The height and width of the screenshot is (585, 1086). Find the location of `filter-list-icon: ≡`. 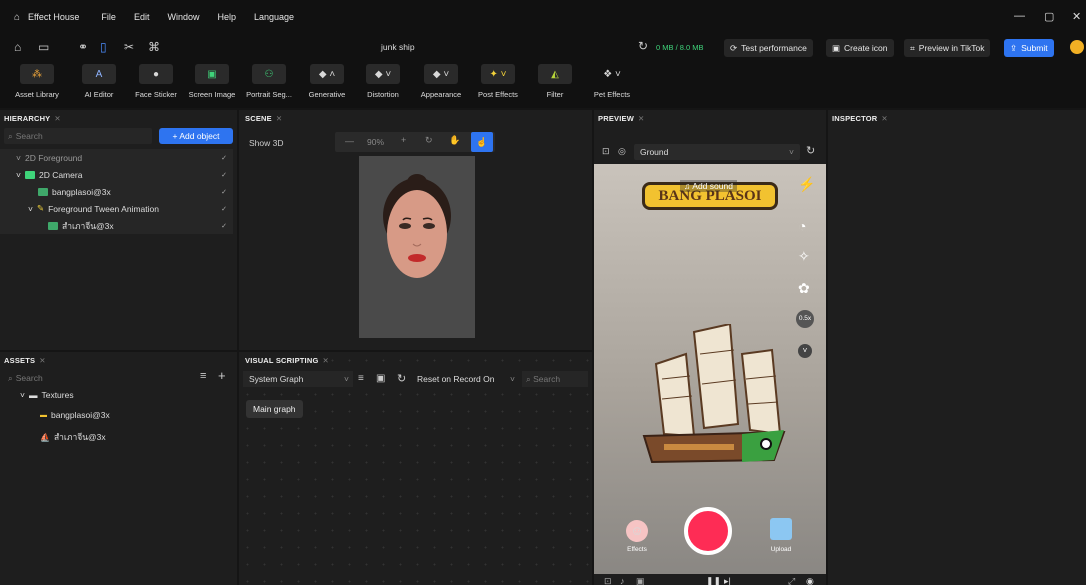

filter-list-icon: ≡ is located at coordinates (203, 376).